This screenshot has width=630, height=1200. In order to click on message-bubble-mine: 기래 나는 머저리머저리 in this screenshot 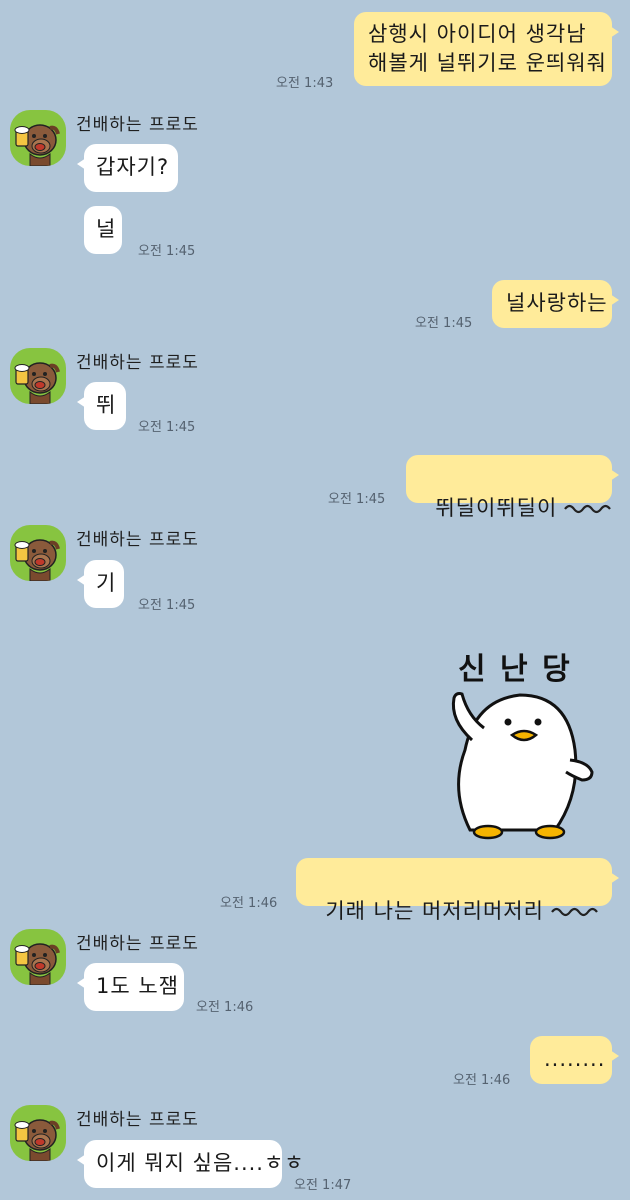, I will do `click(457, 890)`.